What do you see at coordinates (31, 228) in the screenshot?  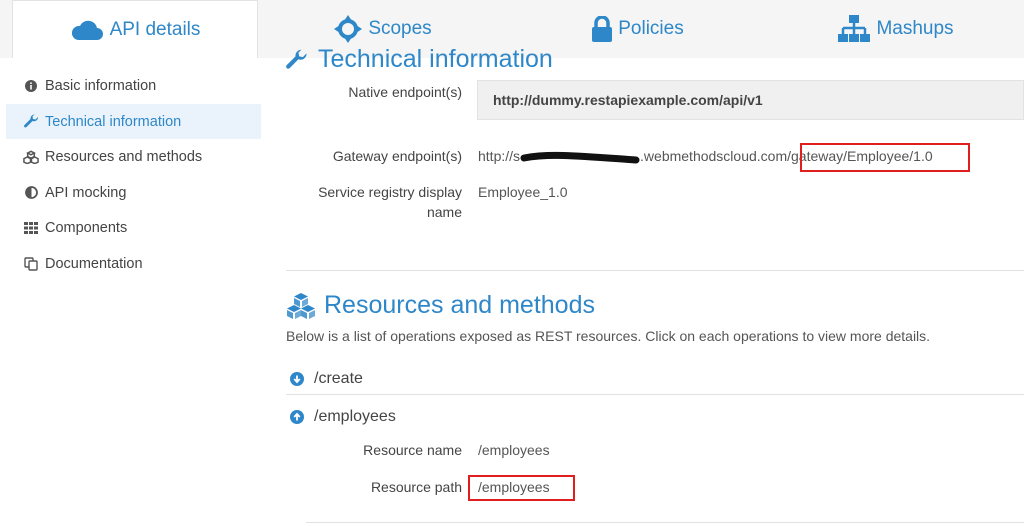 I see `grid-icon` at bounding box center [31, 228].